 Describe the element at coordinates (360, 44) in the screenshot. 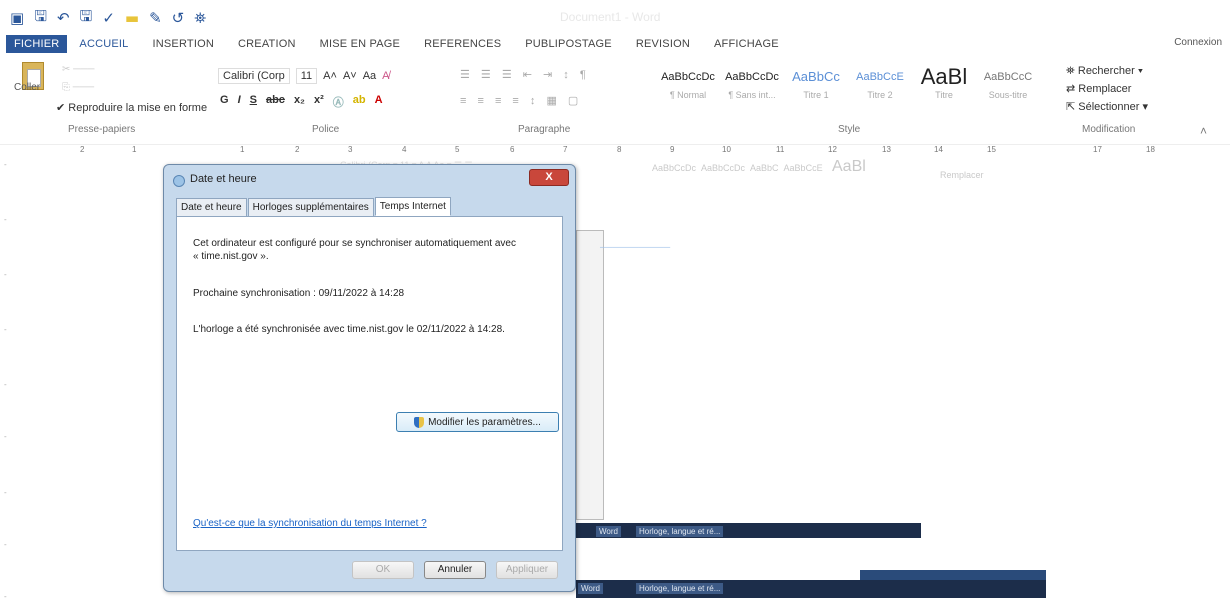

I see `tab-mise-en-page: MISE EN PAGE` at that location.